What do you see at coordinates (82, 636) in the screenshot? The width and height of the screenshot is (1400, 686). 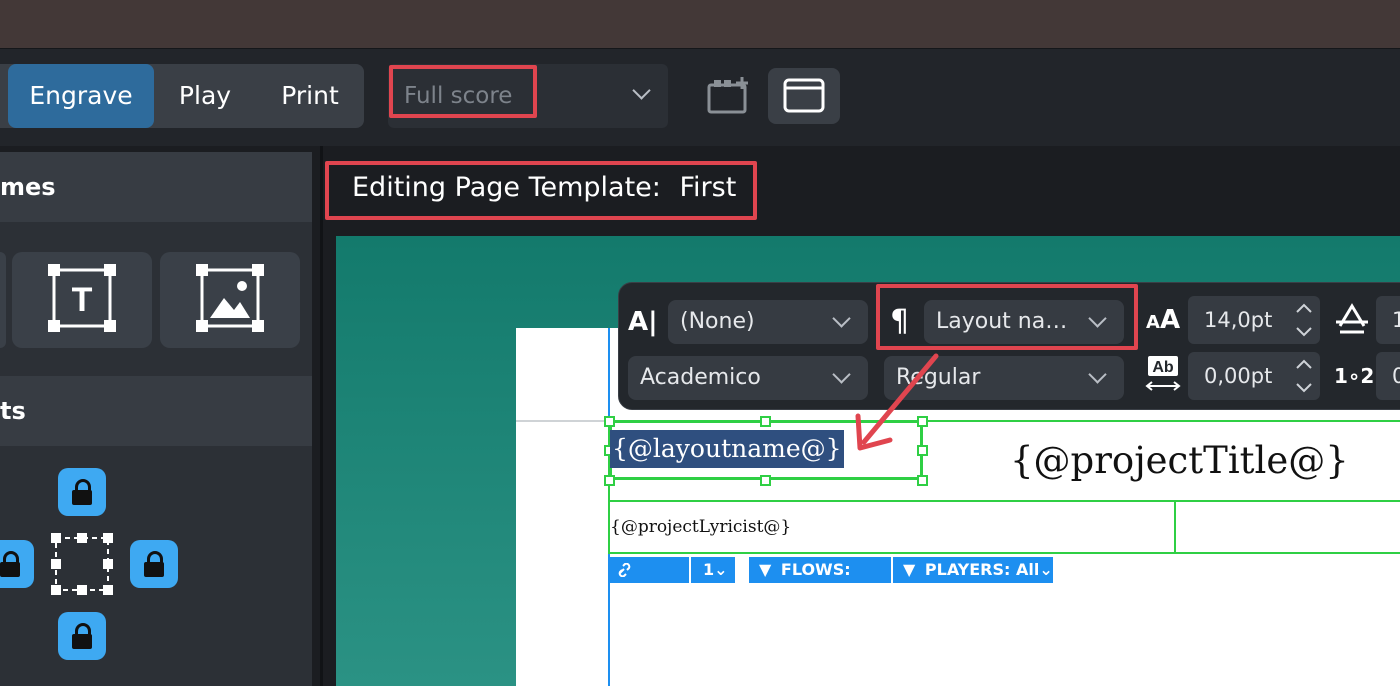 I see `lock-bottom-button` at bounding box center [82, 636].